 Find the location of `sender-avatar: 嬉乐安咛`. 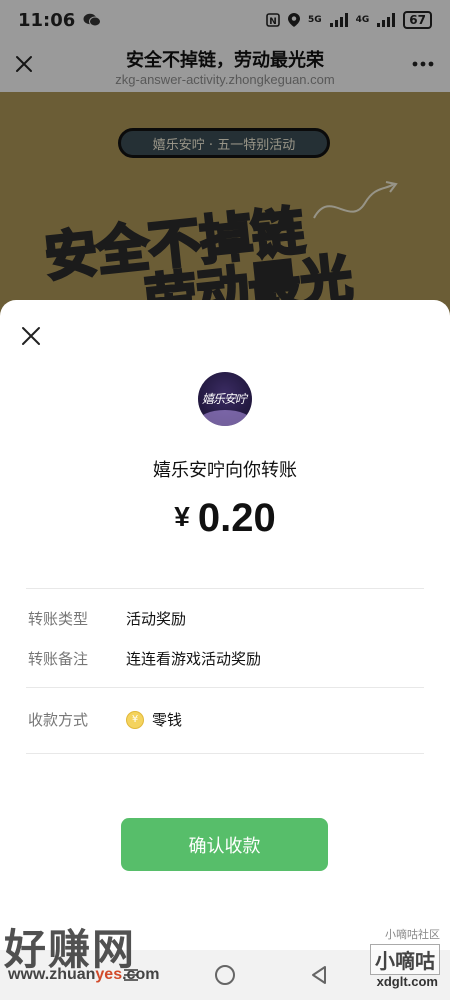

sender-avatar: 嬉乐安咛 is located at coordinates (225, 399).